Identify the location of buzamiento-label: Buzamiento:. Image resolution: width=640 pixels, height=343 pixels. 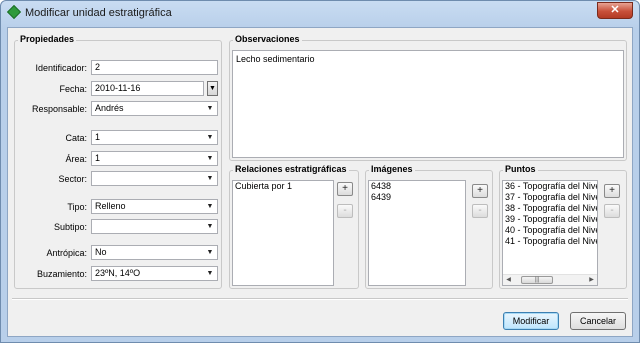
(61, 274).